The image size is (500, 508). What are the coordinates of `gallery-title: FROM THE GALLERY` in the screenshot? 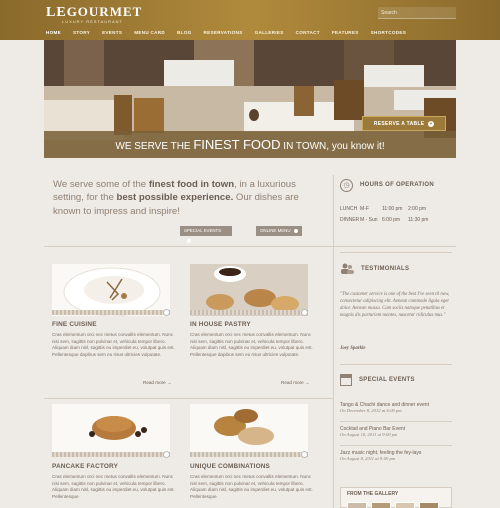 It's located at (373, 494).